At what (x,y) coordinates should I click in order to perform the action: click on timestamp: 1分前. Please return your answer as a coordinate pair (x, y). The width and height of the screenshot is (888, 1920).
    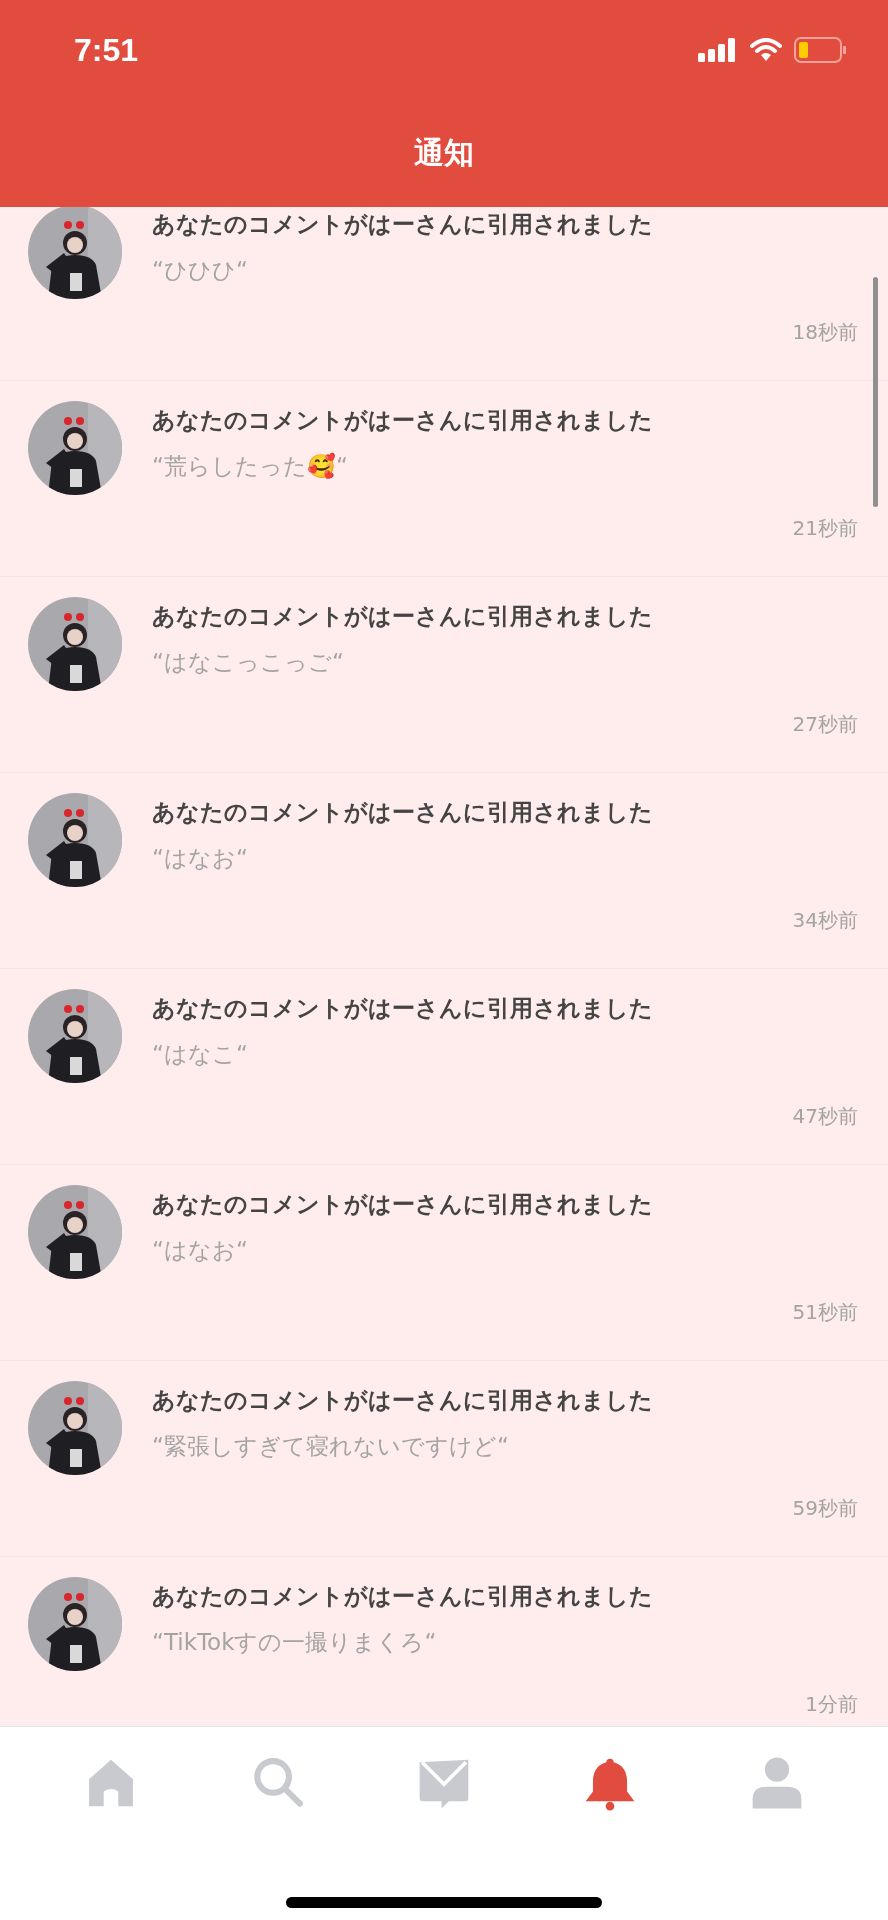
    Looking at the image, I should click on (831, 1704).